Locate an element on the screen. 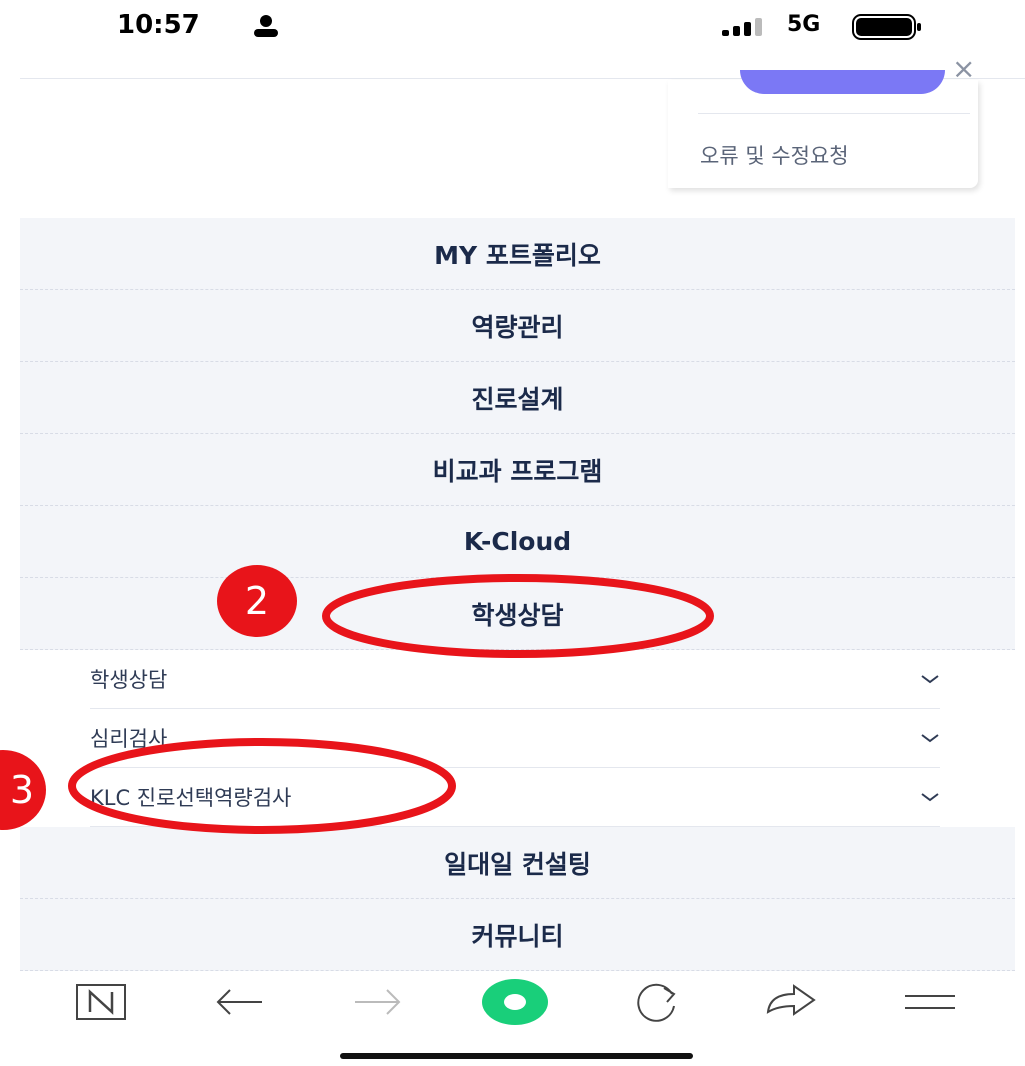 The height and width of the screenshot is (1066, 1025). annotation-badge-2: 2 is located at coordinates (257, 601).